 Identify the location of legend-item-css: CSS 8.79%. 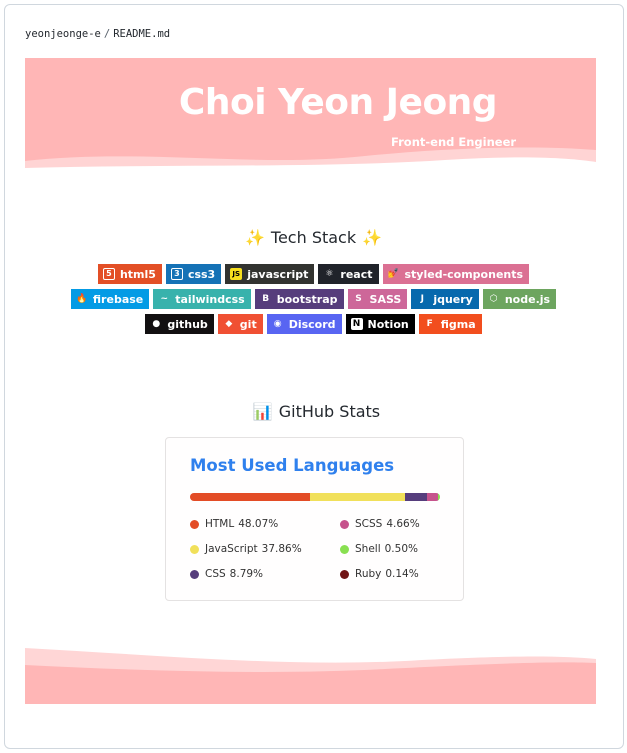
(226, 574).